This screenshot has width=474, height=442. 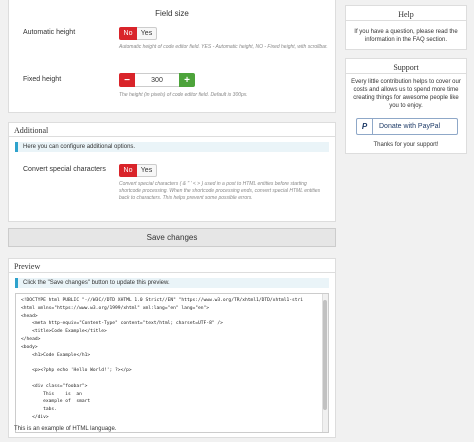 What do you see at coordinates (172, 266) in the screenshot?
I see `preview-title-bar: Preview` at bounding box center [172, 266].